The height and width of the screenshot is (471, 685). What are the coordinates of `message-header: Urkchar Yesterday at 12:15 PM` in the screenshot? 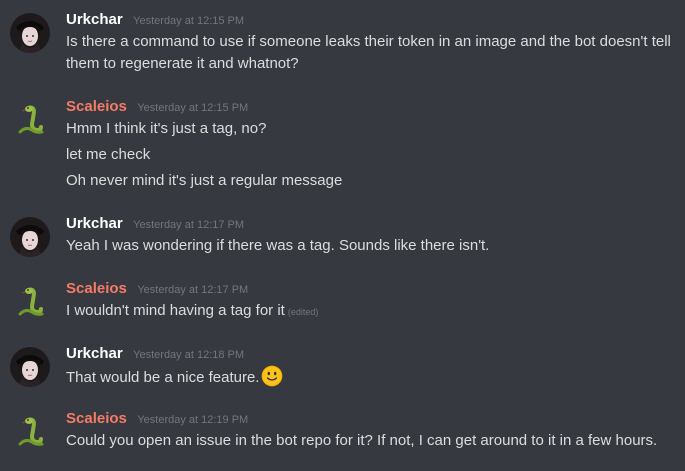 It's located at (370, 20).